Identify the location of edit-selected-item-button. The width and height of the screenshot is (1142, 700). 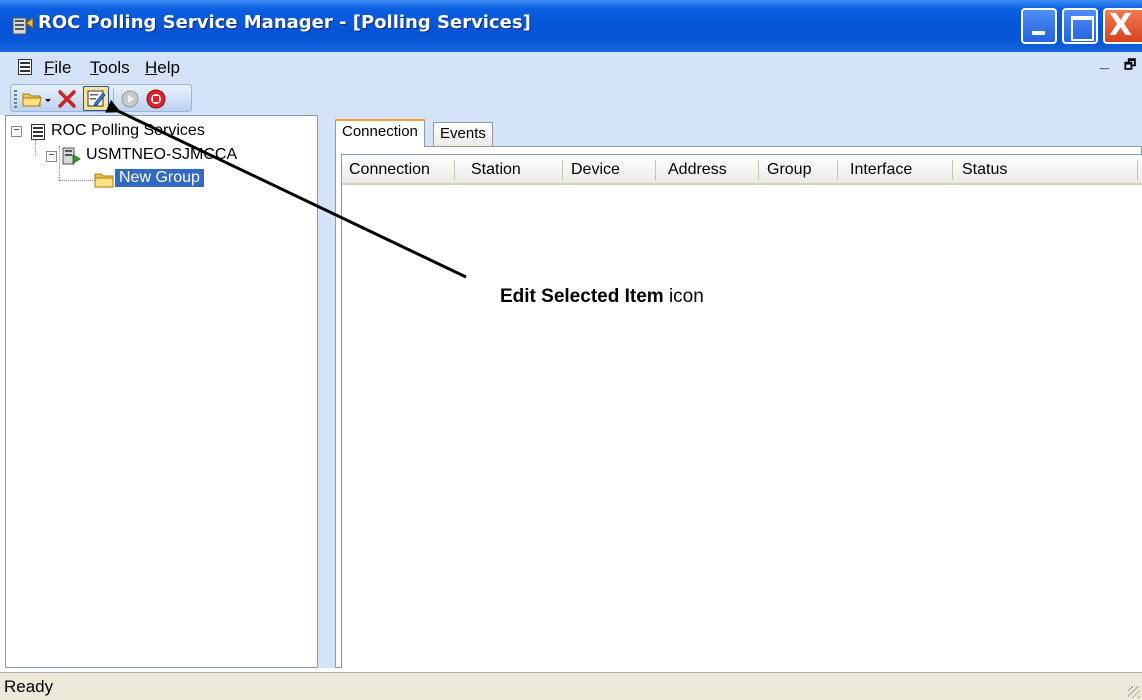
(96, 98).